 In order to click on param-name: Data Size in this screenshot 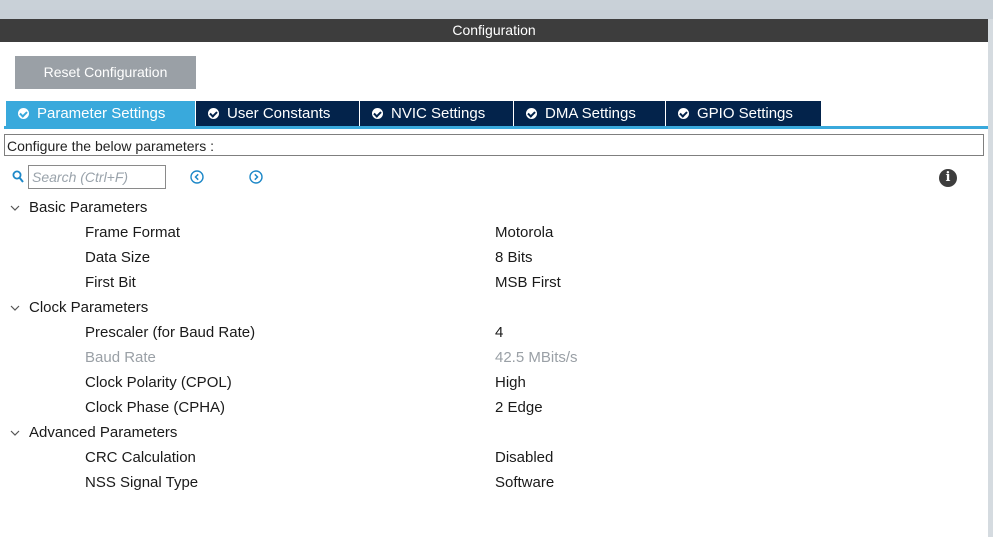, I will do `click(118, 257)`.